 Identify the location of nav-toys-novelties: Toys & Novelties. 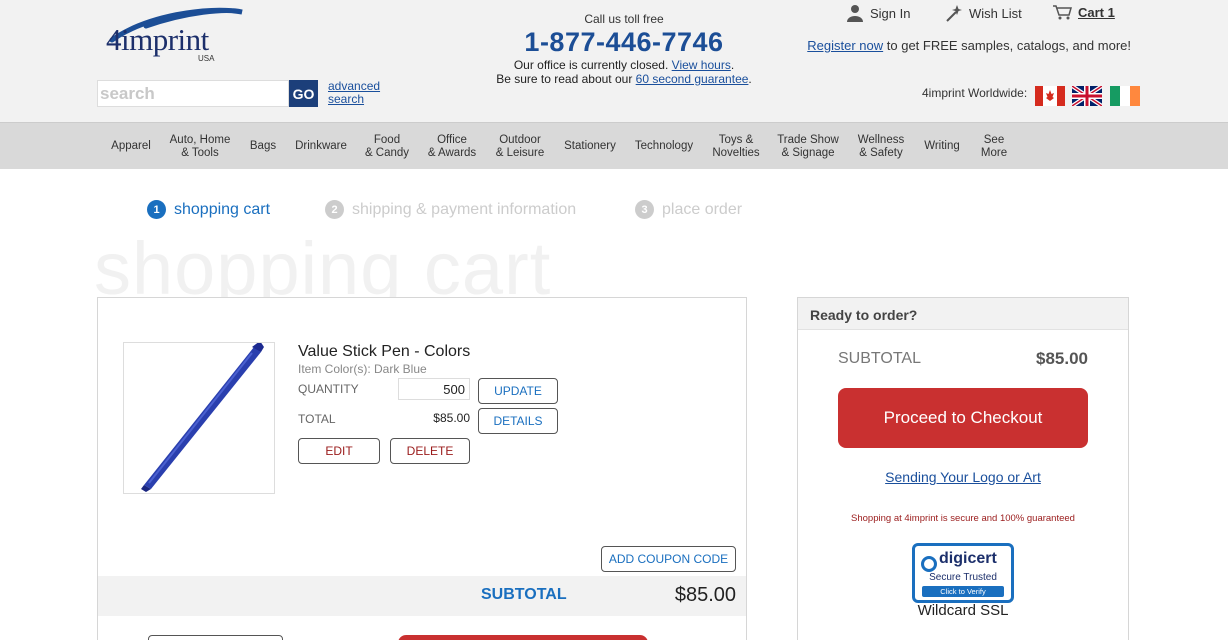
(736, 146).